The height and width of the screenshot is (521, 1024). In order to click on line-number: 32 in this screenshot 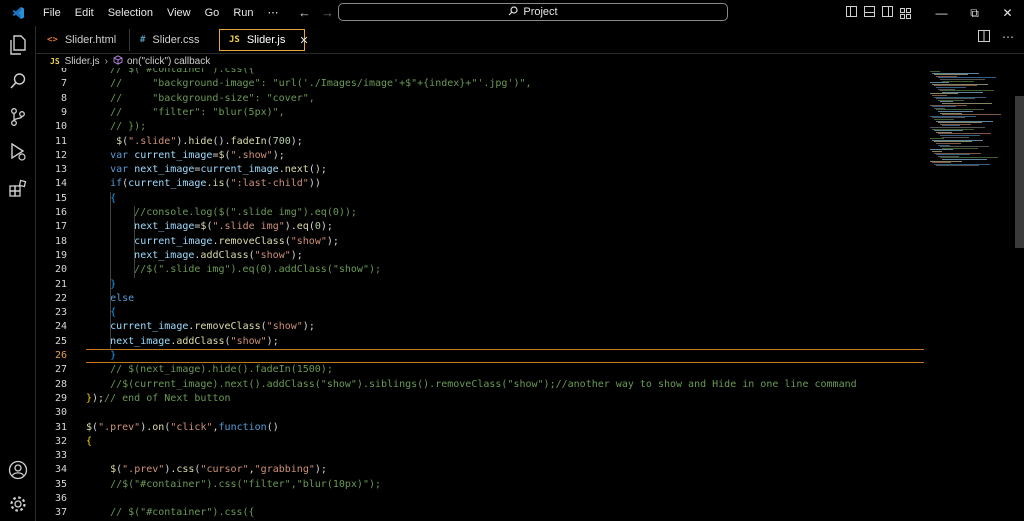, I will do `click(60, 441)`.